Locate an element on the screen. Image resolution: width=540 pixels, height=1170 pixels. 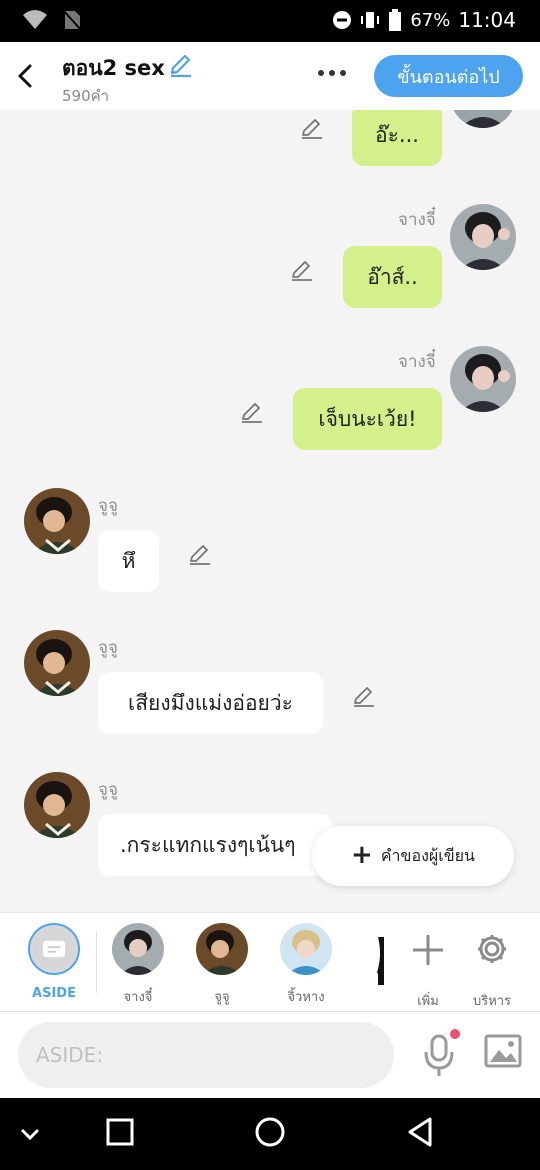
image-icon is located at coordinates (503, 1051).